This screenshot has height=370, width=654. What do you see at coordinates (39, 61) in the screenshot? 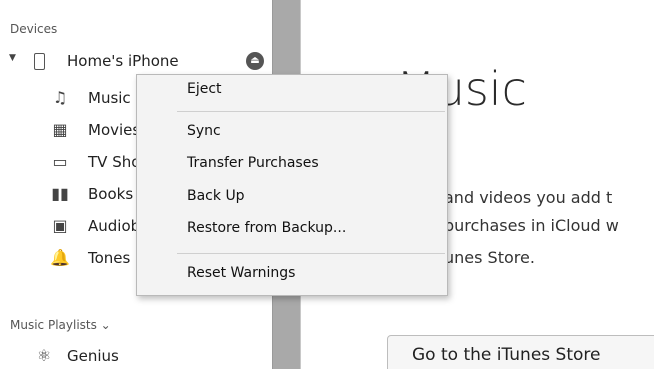
I see `iphone-icon` at bounding box center [39, 61].